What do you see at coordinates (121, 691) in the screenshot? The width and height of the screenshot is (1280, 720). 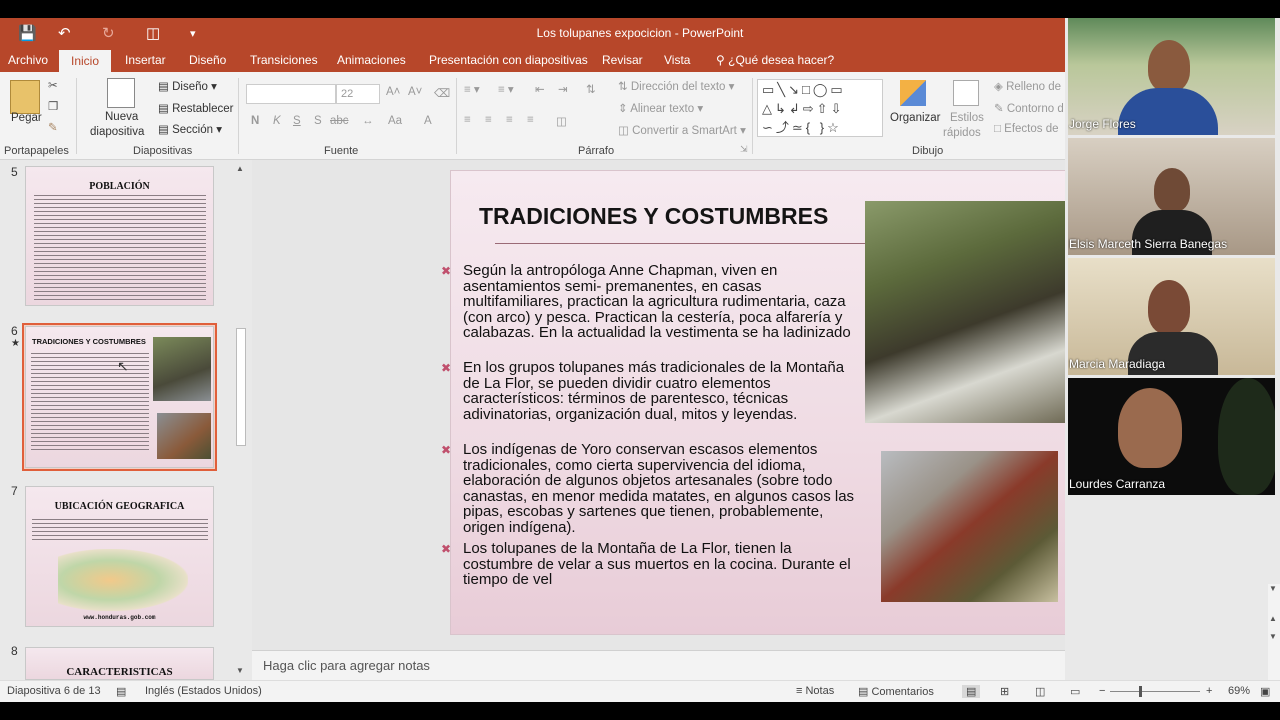 I see `spellcheck-icon: ▤` at bounding box center [121, 691].